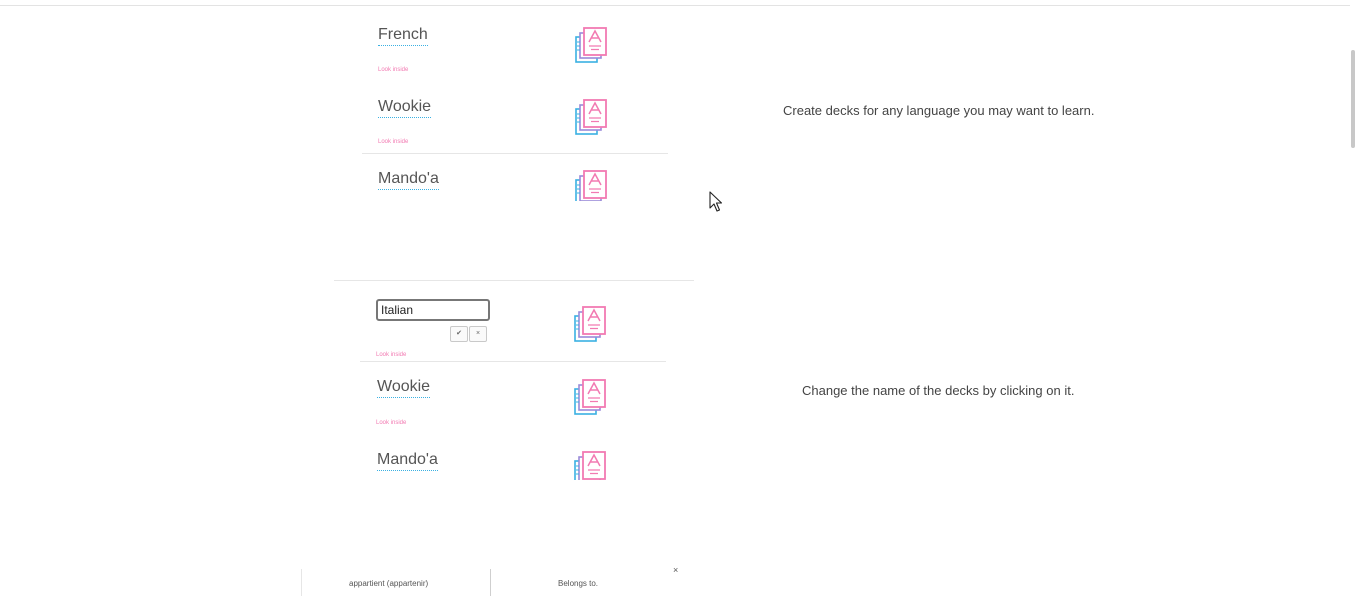  What do you see at coordinates (389, 583) in the screenshot?
I see `word-cell: appartient (appartenir)` at bounding box center [389, 583].